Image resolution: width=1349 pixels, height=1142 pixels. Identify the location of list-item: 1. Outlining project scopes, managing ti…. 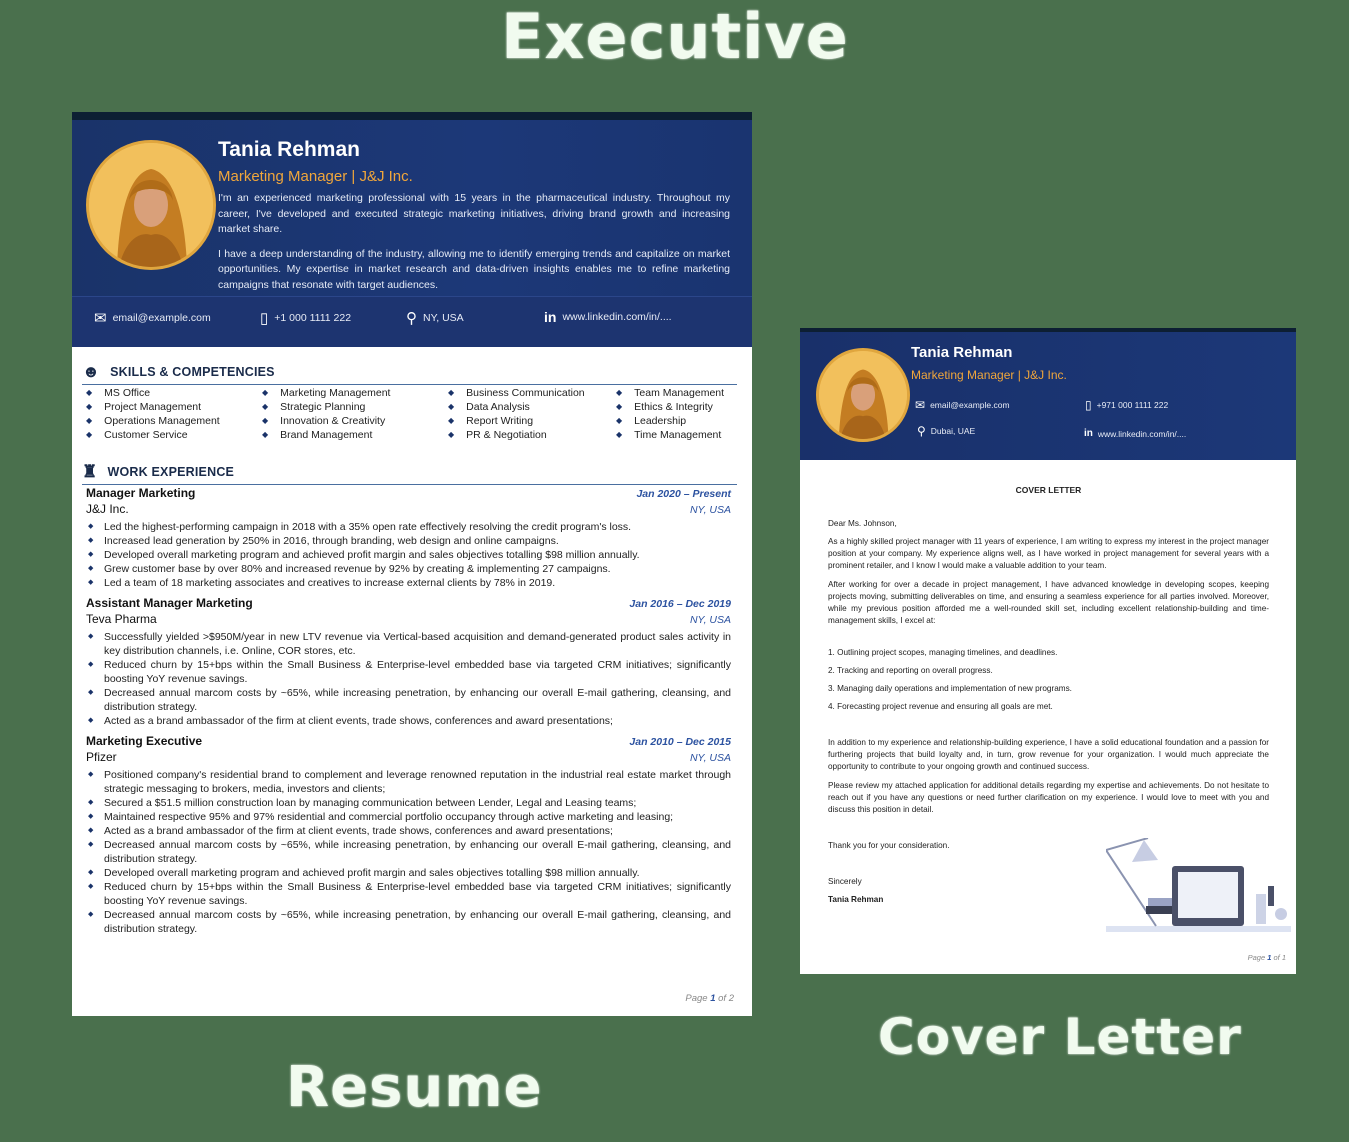
(943, 652).